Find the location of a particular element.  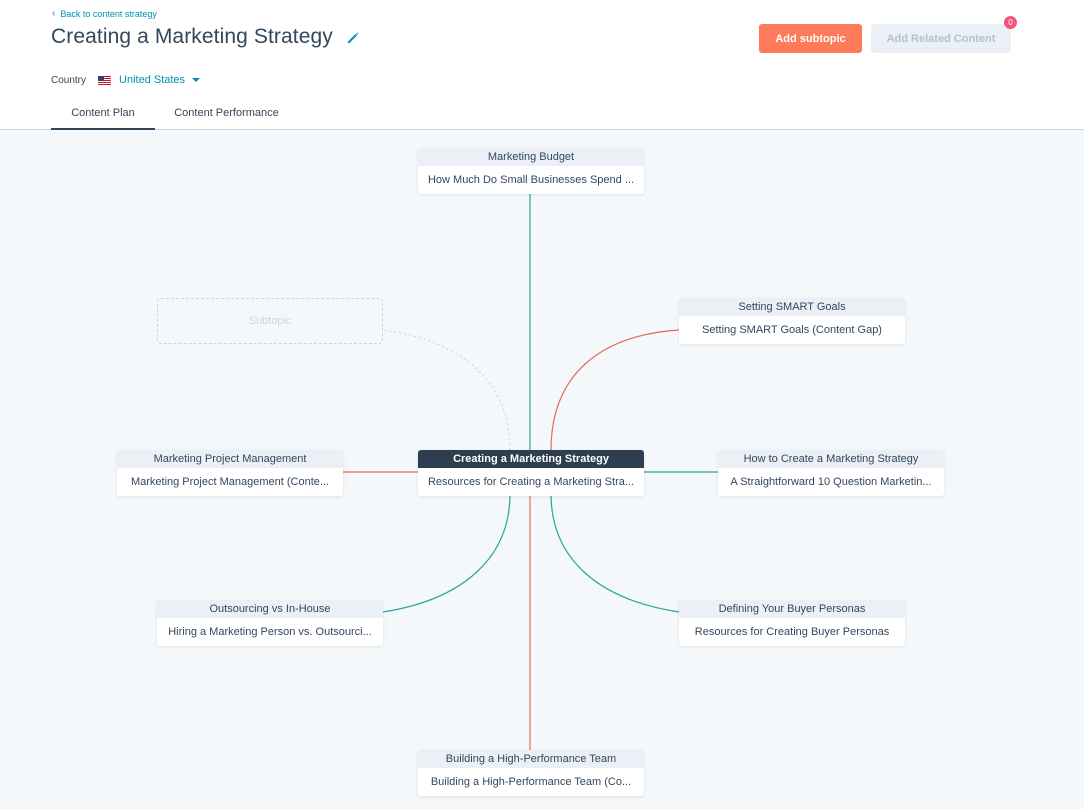

us-flag-icon is located at coordinates (105, 80).